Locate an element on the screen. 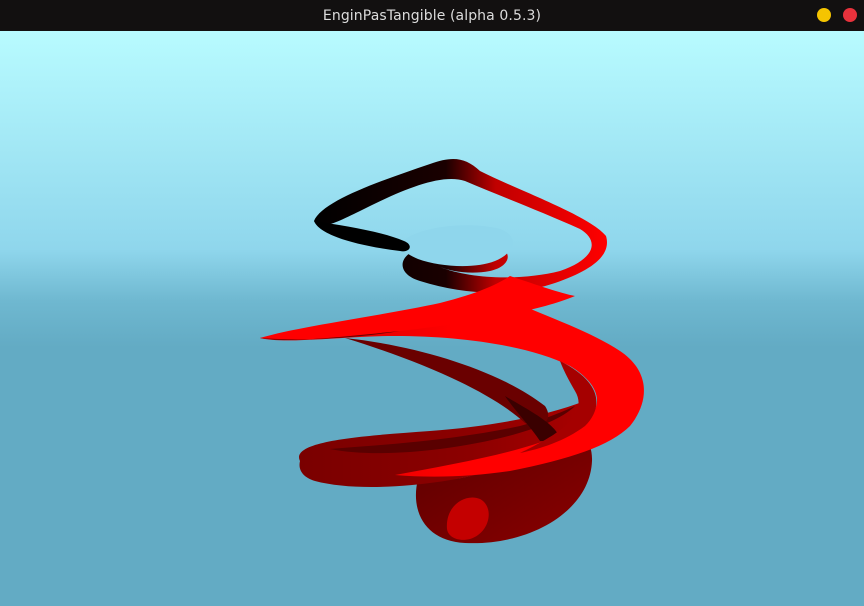 This screenshot has width=864, height=606. title-bar: EnginPasTangible (alpha 0.5.3) is located at coordinates (432, 15).